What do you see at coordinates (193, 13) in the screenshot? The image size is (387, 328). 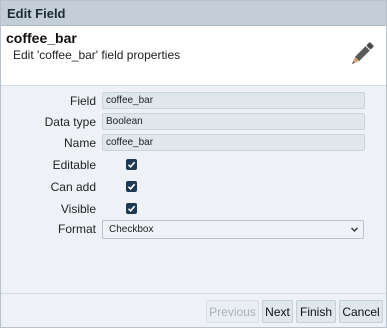 I see `dialog-titlebar: Edit Field` at bounding box center [193, 13].